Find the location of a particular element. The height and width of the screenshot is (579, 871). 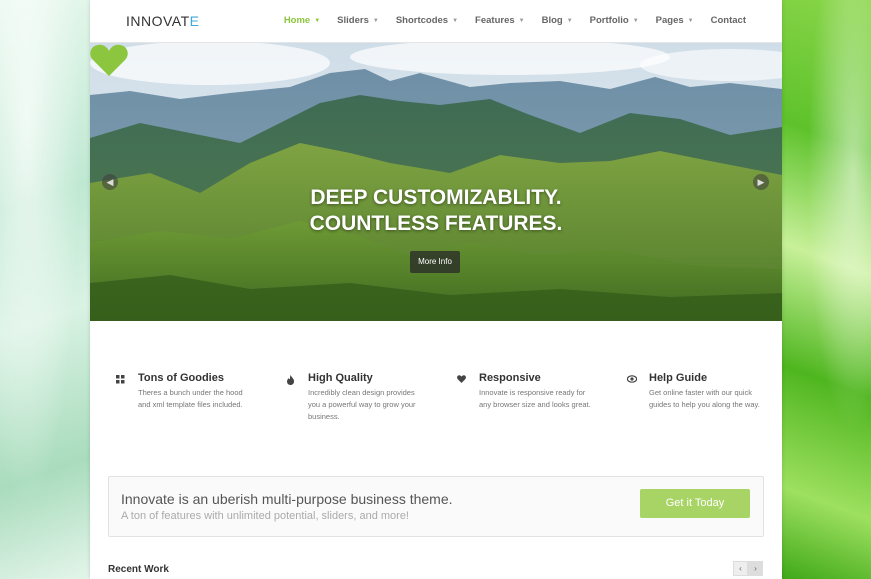

slider-next-arrow-icon: ▶ is located at coordinates (761, 182).